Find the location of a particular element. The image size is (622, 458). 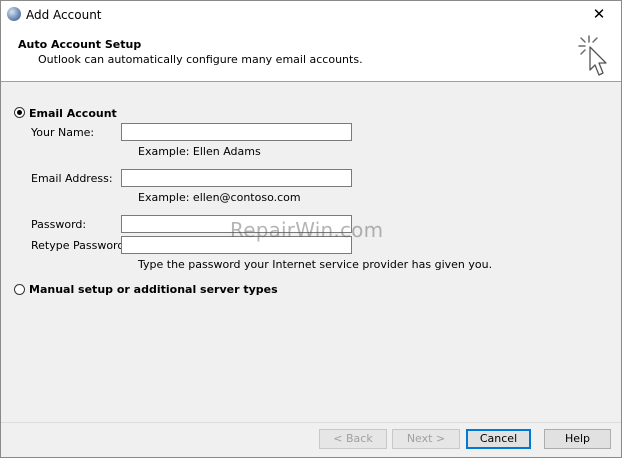

wizard-cursor-icon is located at coordinates (592, 55).